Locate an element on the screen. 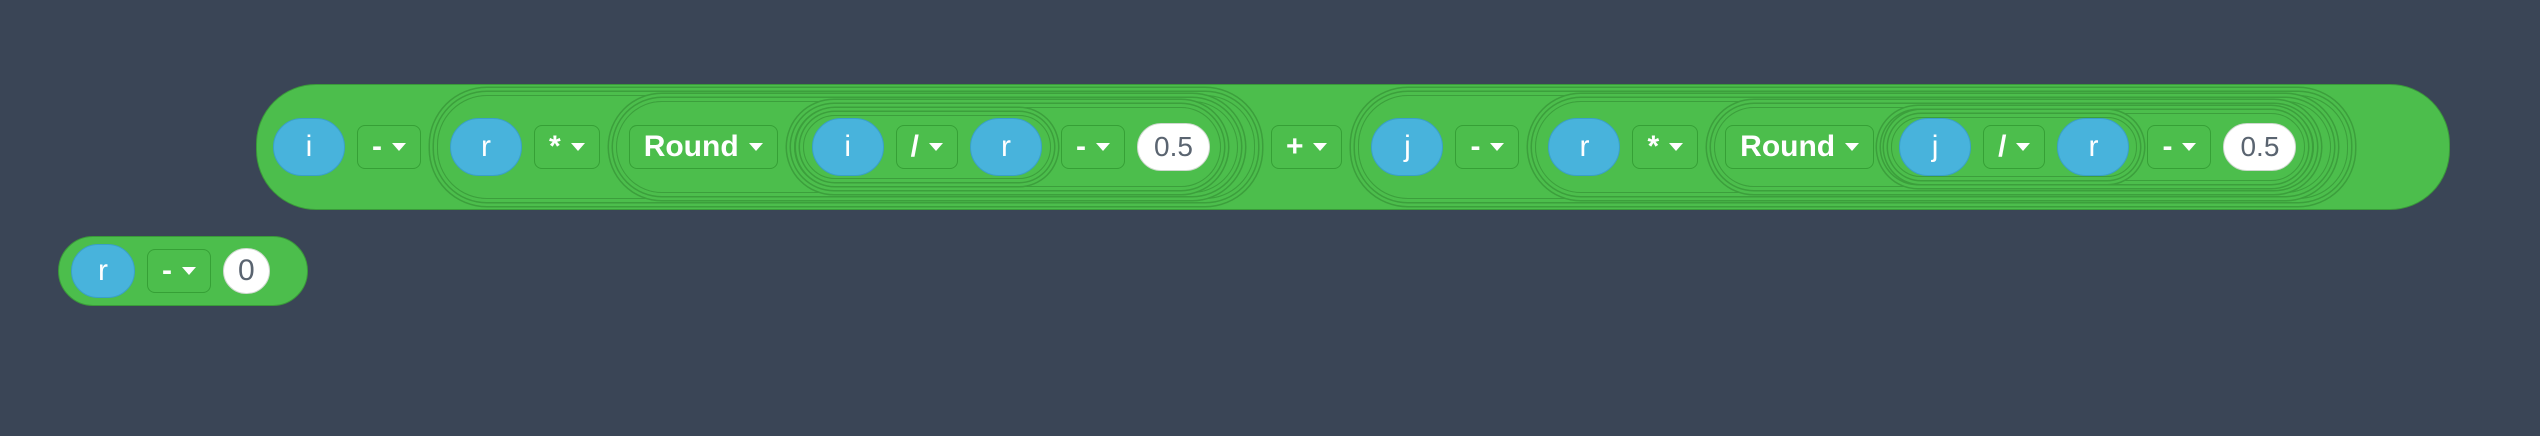 The image size is (2540, 436). subtract-group: j / r - 0.5 is located at coordinates (2095, 147).